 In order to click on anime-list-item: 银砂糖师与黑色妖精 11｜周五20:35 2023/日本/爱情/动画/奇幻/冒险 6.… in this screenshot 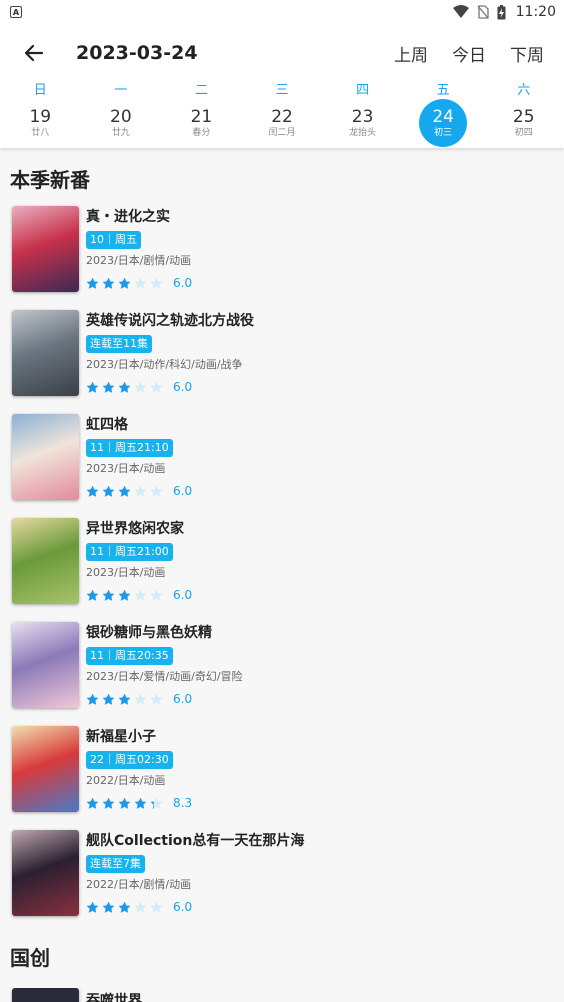, I will do `click(282, 674)`.